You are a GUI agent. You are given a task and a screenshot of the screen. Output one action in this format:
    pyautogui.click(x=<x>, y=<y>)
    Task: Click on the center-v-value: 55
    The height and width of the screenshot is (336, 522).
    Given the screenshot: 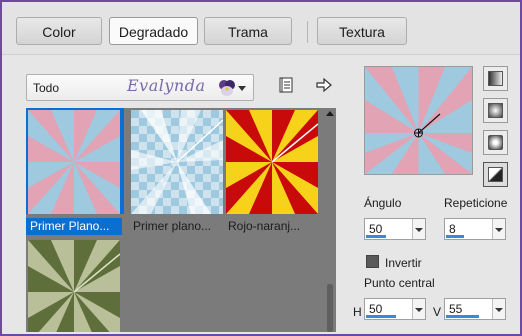 What is the action you would take?
    pyautogui.click(x=456, y=309)
    